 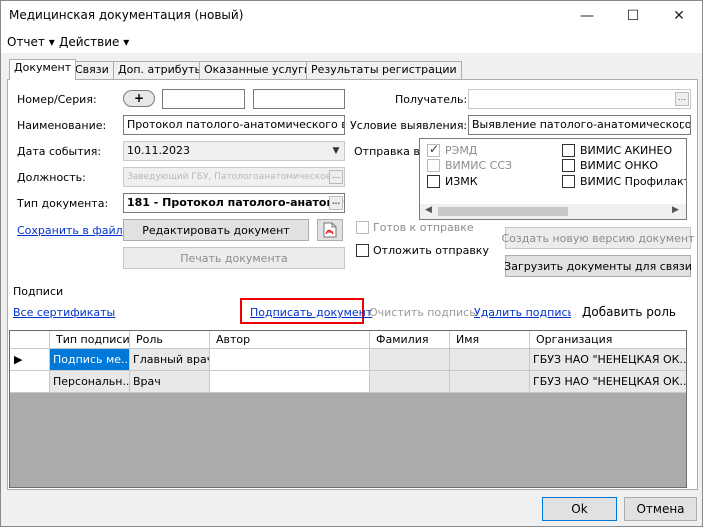 I want to click on minimize-button: —, so click(x=587, y=16).